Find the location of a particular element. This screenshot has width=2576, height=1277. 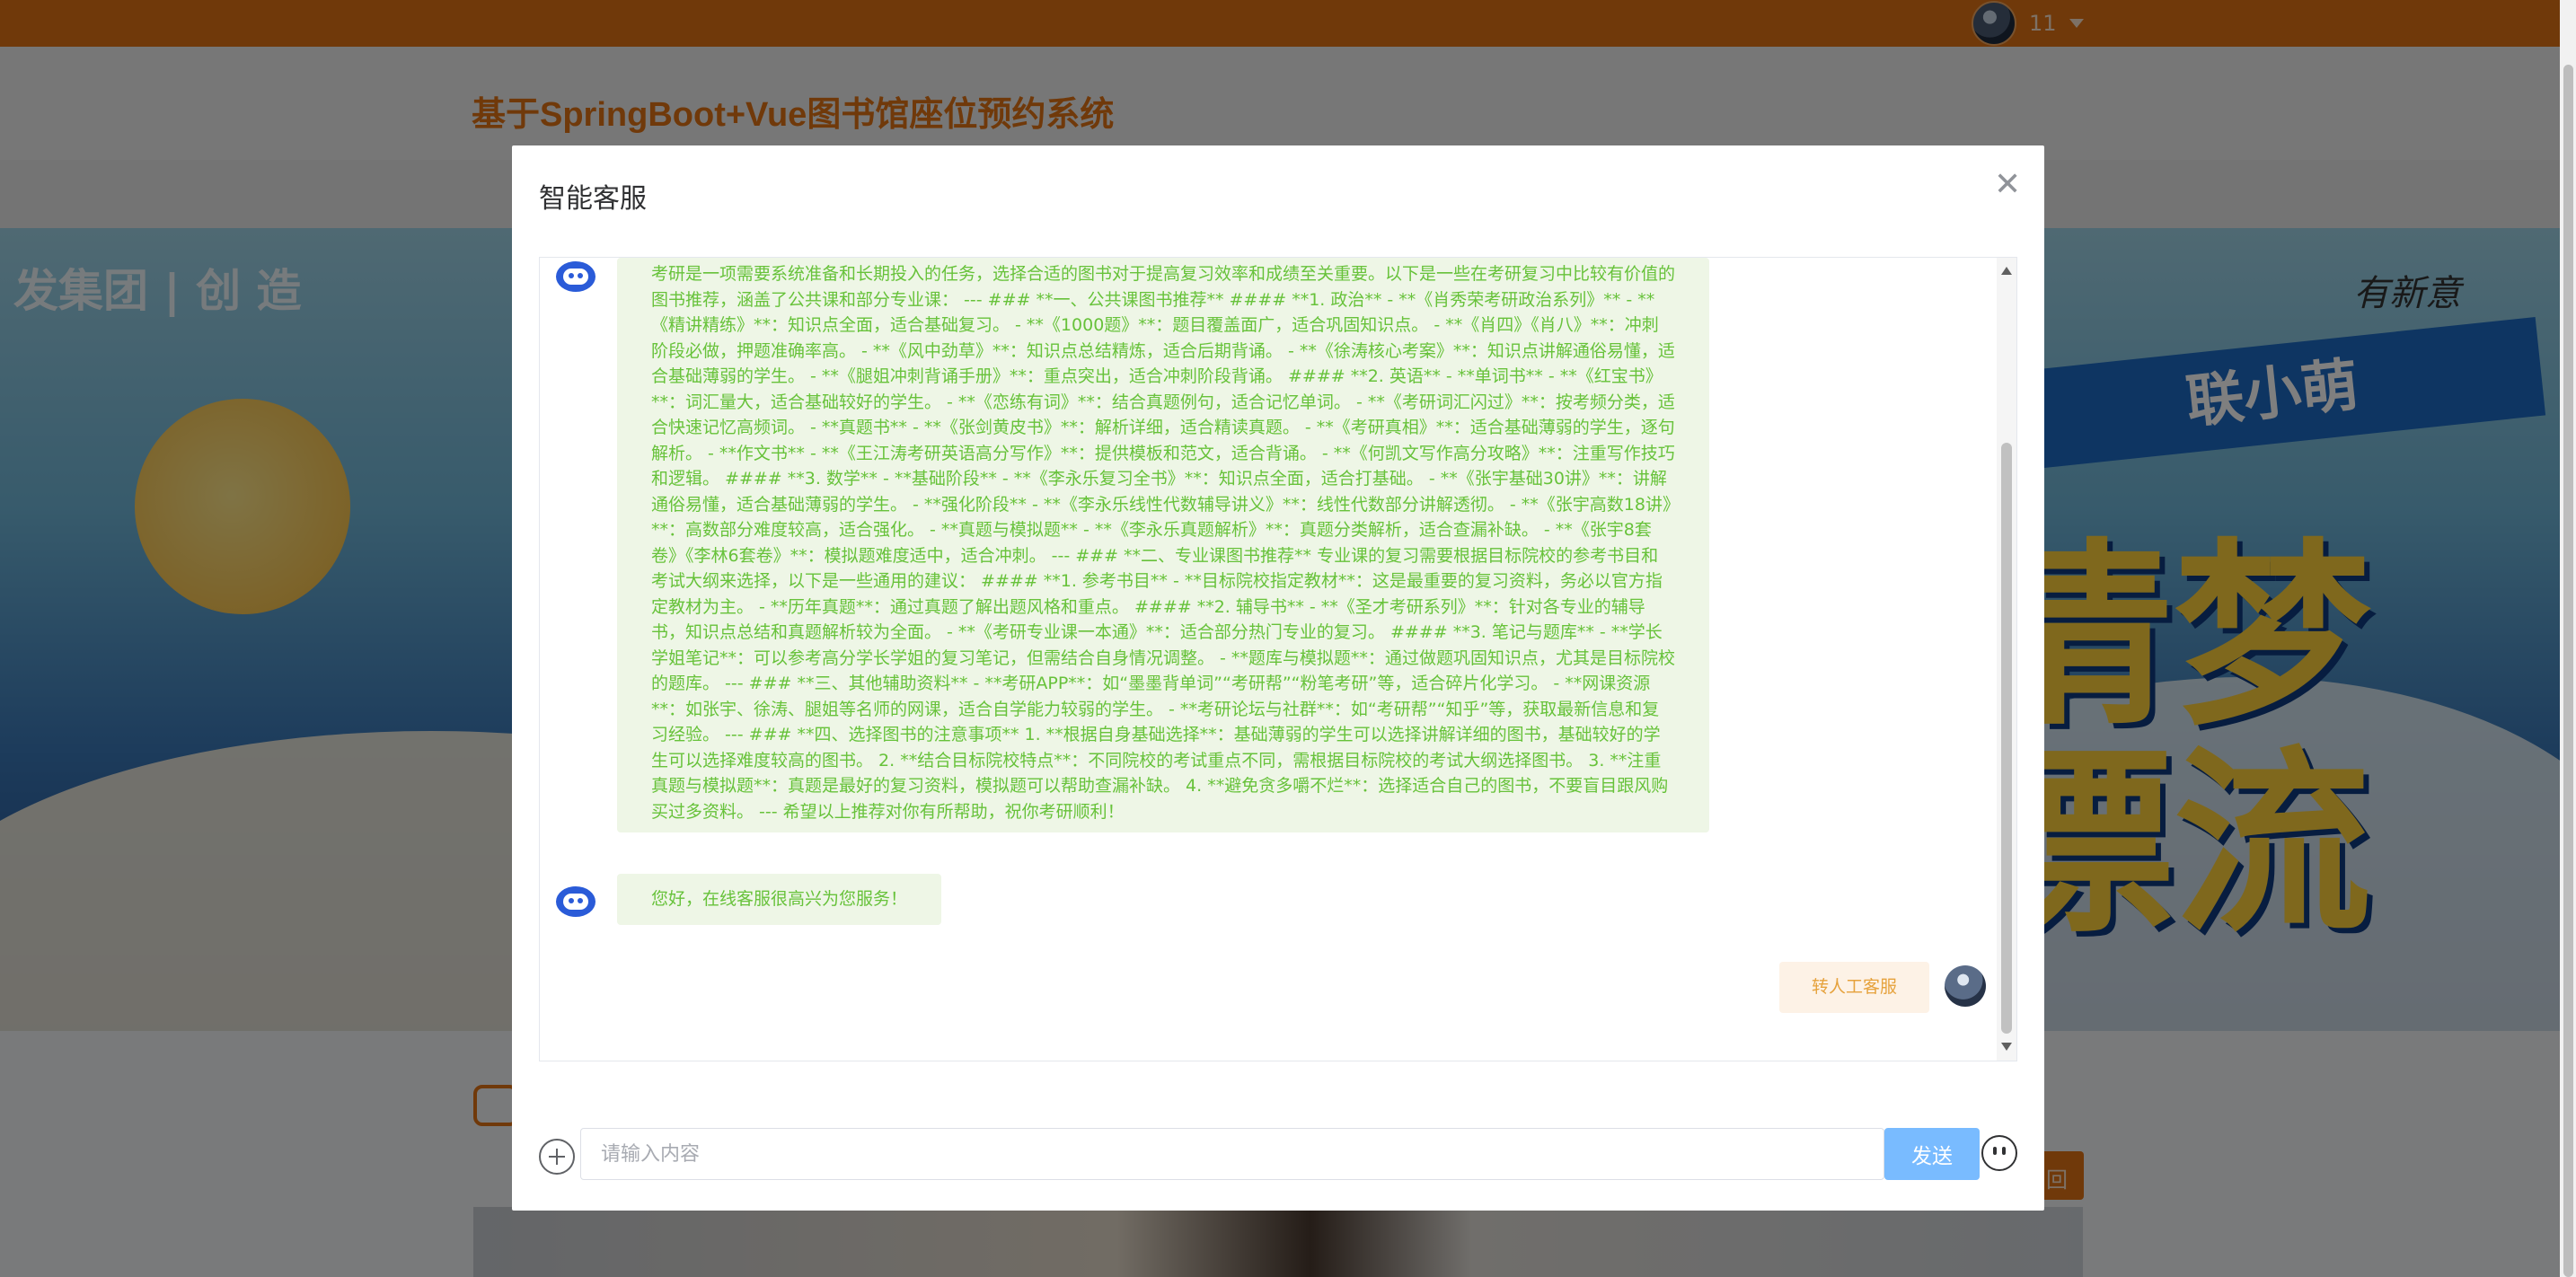

send-button: 发送 is located at coordinates (1932, 1154).